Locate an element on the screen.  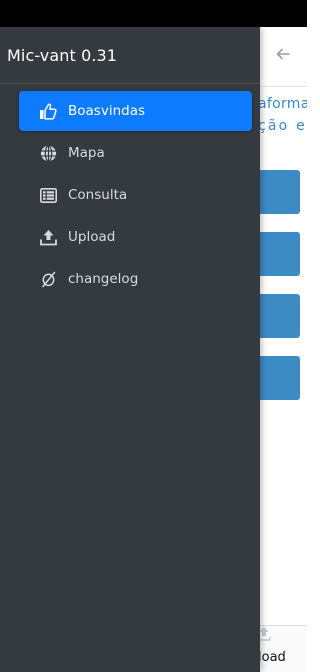
nav-item-label: Consulta is located at coordinates (98, 195).